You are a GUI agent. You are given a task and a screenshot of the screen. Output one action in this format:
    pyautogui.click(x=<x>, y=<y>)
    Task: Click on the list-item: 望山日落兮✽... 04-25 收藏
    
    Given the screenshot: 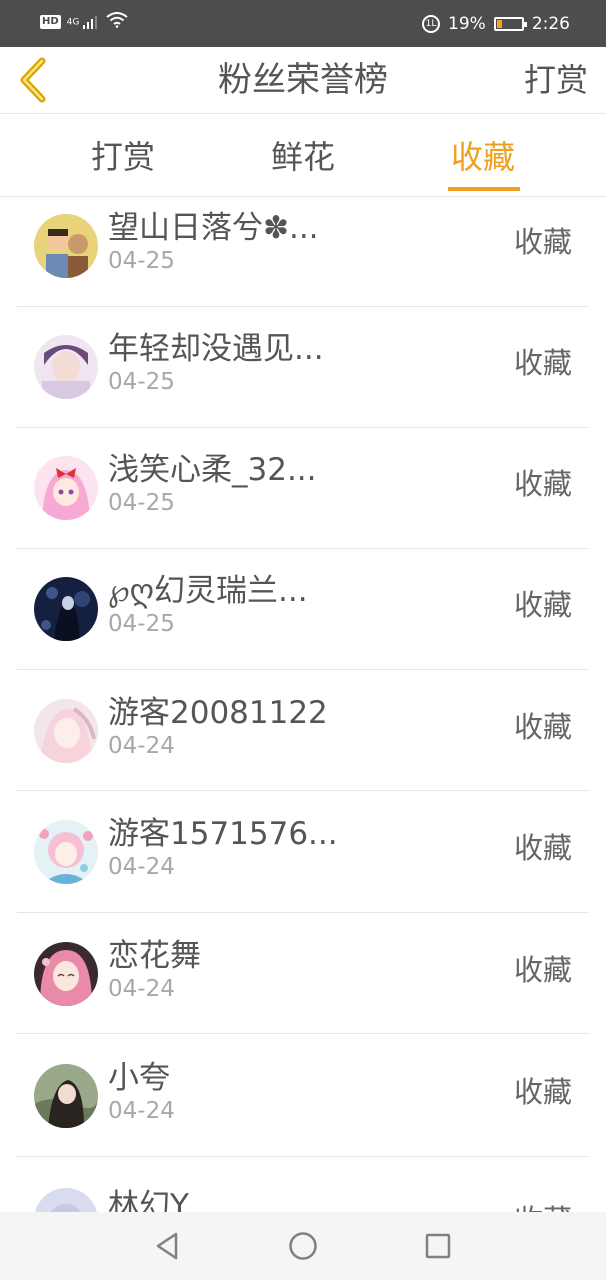 What is the action you would take?
    pyautogui.click(x=303, y=252)
    